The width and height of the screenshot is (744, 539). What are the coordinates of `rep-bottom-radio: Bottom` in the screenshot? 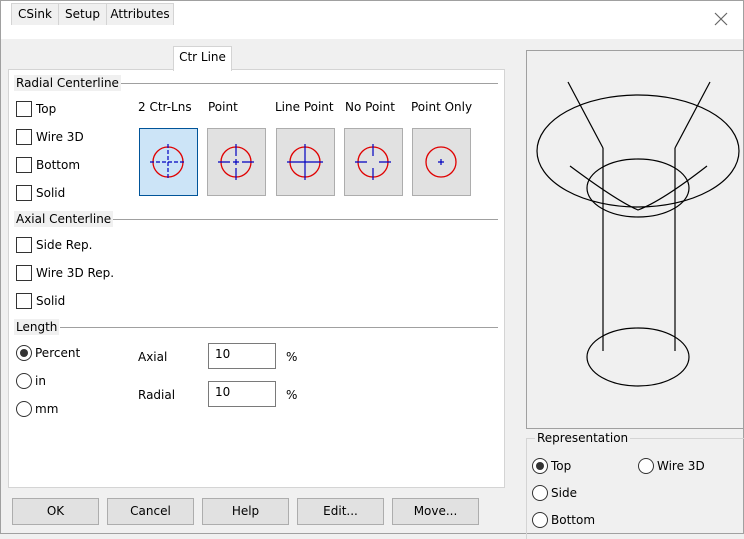 It's located at (563, 520).